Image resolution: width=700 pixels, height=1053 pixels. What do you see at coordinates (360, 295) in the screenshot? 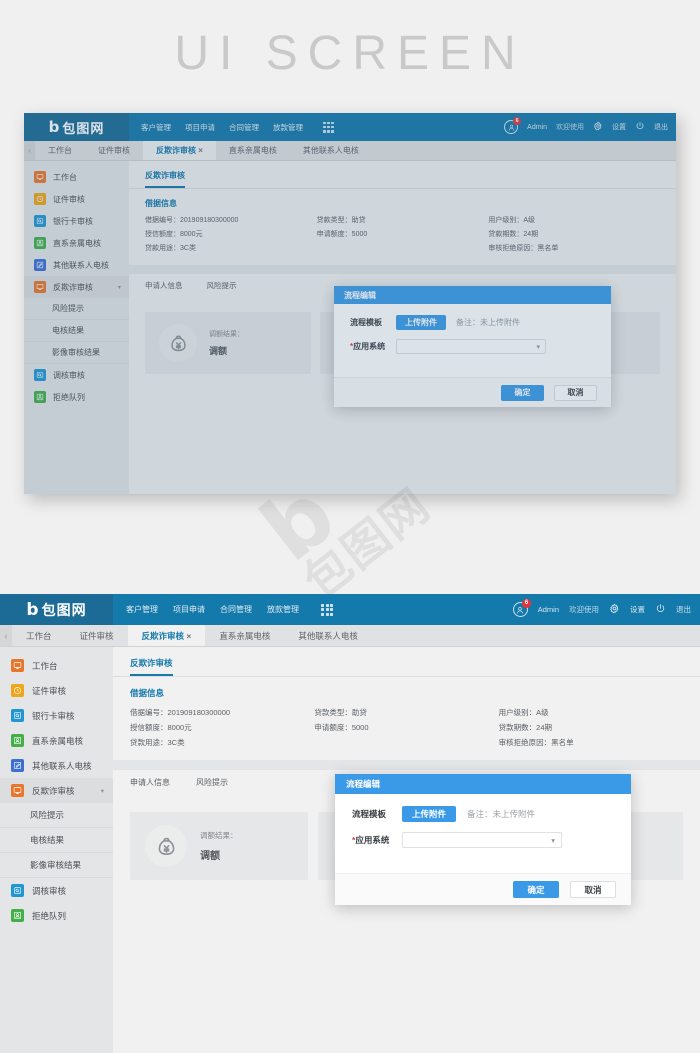
I see `dialog-title: 流程编辑` at bounding box center [360, 295].